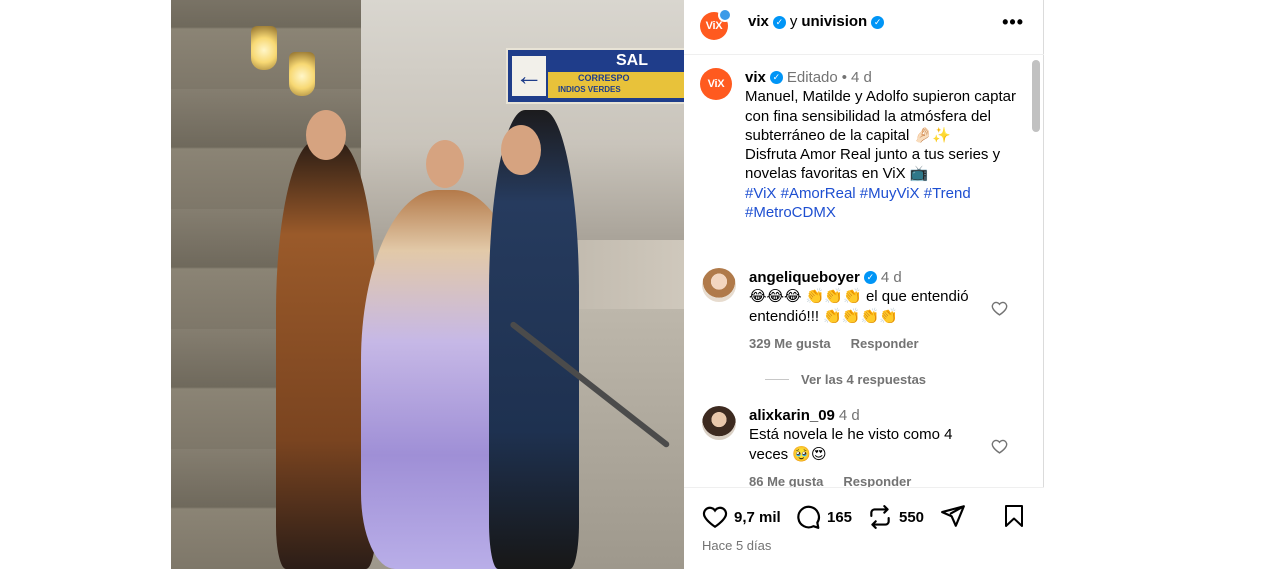 The image size is (1280, 569). I want to click on heart-icon, so click(715, 517).